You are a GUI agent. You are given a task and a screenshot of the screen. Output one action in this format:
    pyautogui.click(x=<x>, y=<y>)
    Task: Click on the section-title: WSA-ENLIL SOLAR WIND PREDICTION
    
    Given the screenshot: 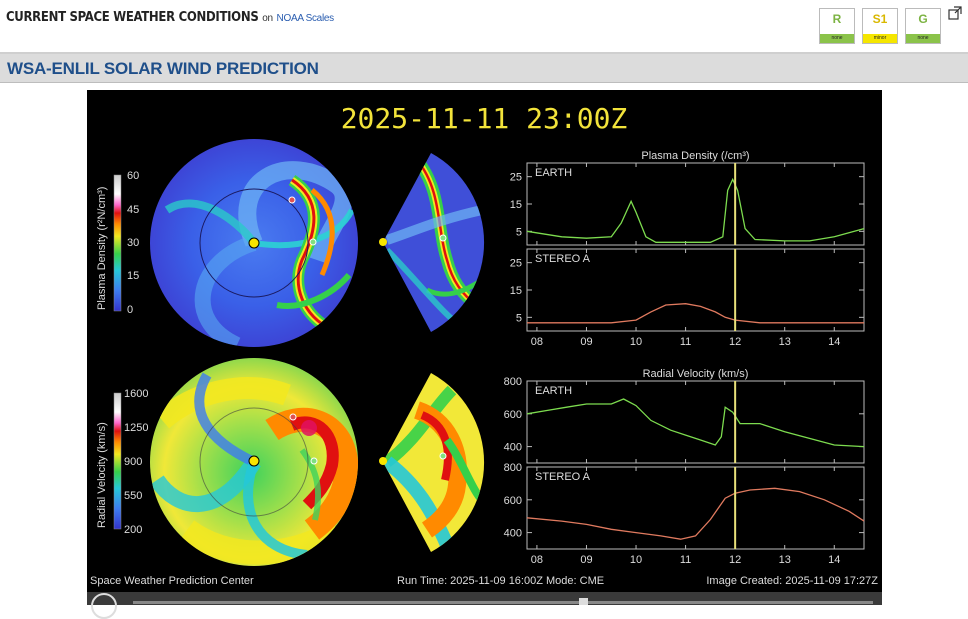 What is the action you would take?
    pyautogui.click(x=163, y=68)
    